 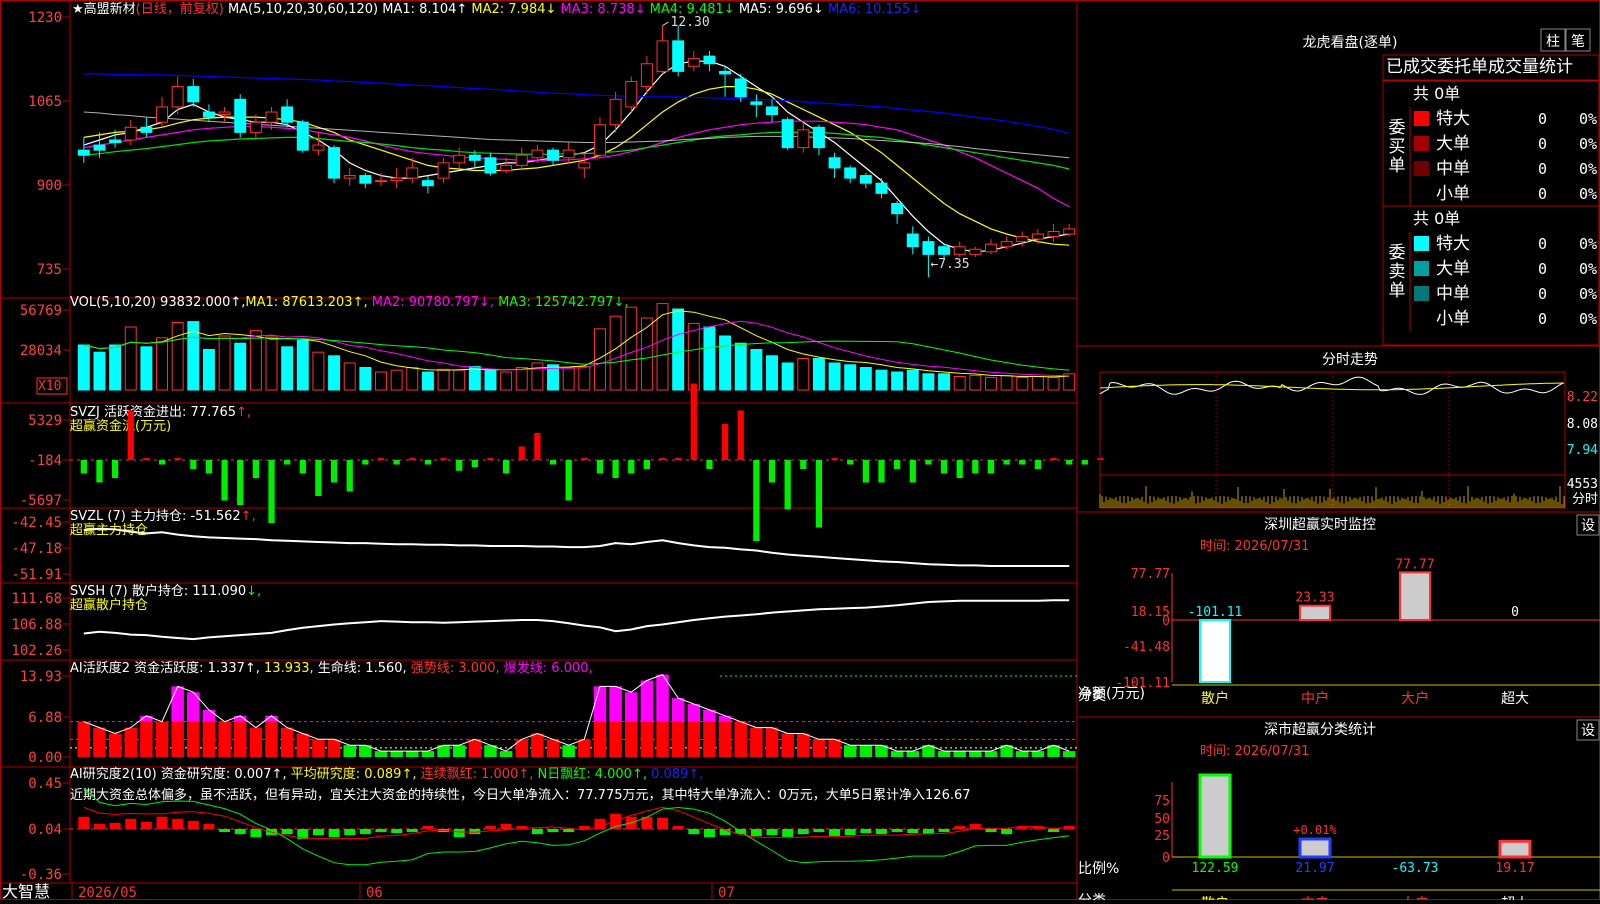 What do you see at coordinates (1415, 596) in the screenshot?
I see `monitor-bar` at bounding box center [1415, 596].